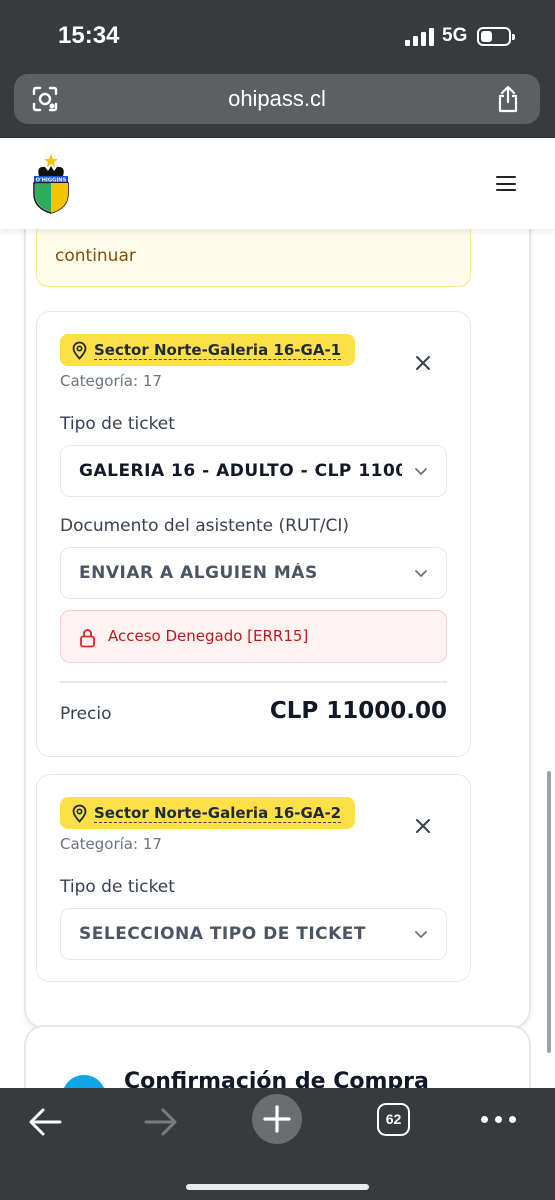 This screenshot has width=555, height=1200. I want to click on document-label: Documento del asistente (RUT/CI), so click(205, 526).